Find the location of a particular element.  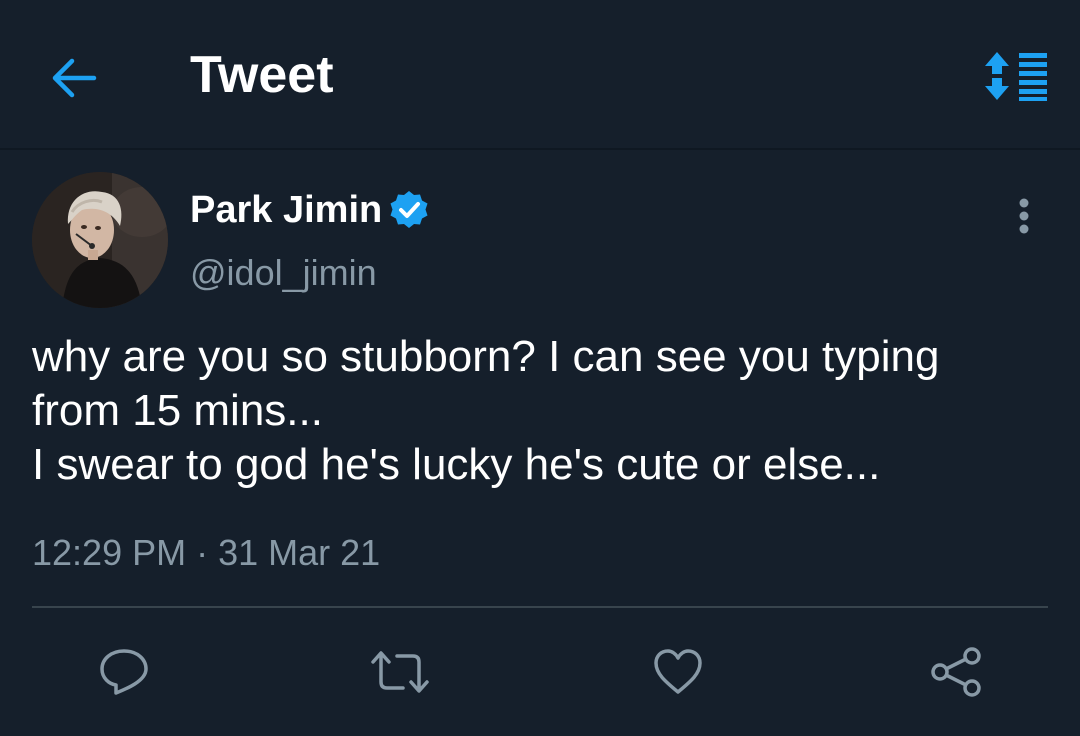

share-button is located at coordinates (956, 672).